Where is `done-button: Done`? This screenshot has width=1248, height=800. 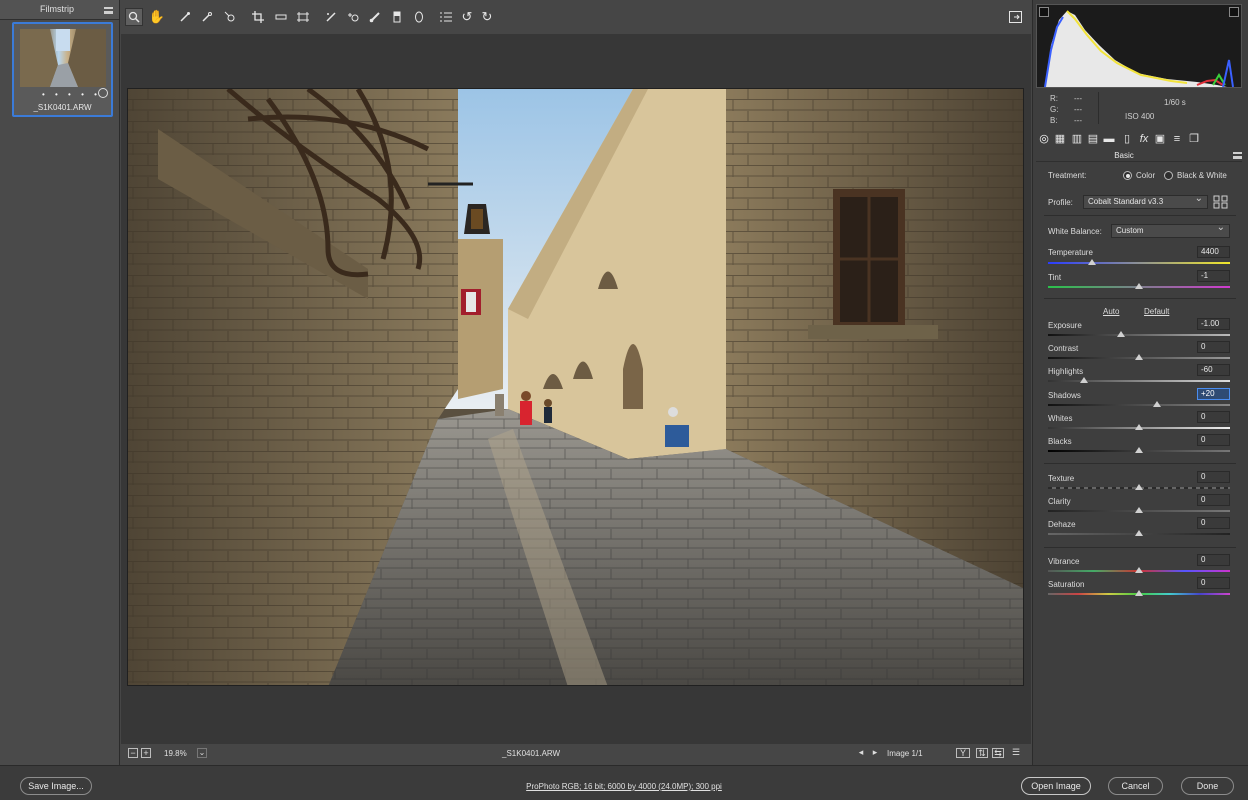 done-button: Done is located at coordinates (1207, 786).